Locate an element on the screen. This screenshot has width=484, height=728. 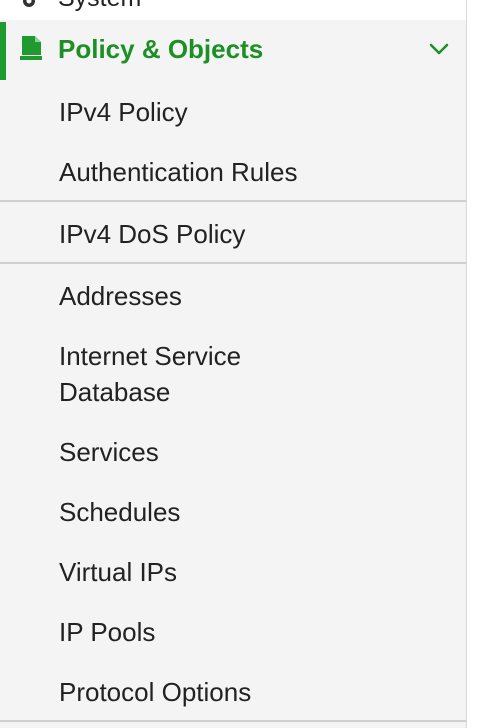
sidebar-item-label: IPv4 DoS Policy is located at coordinates (152, 234).